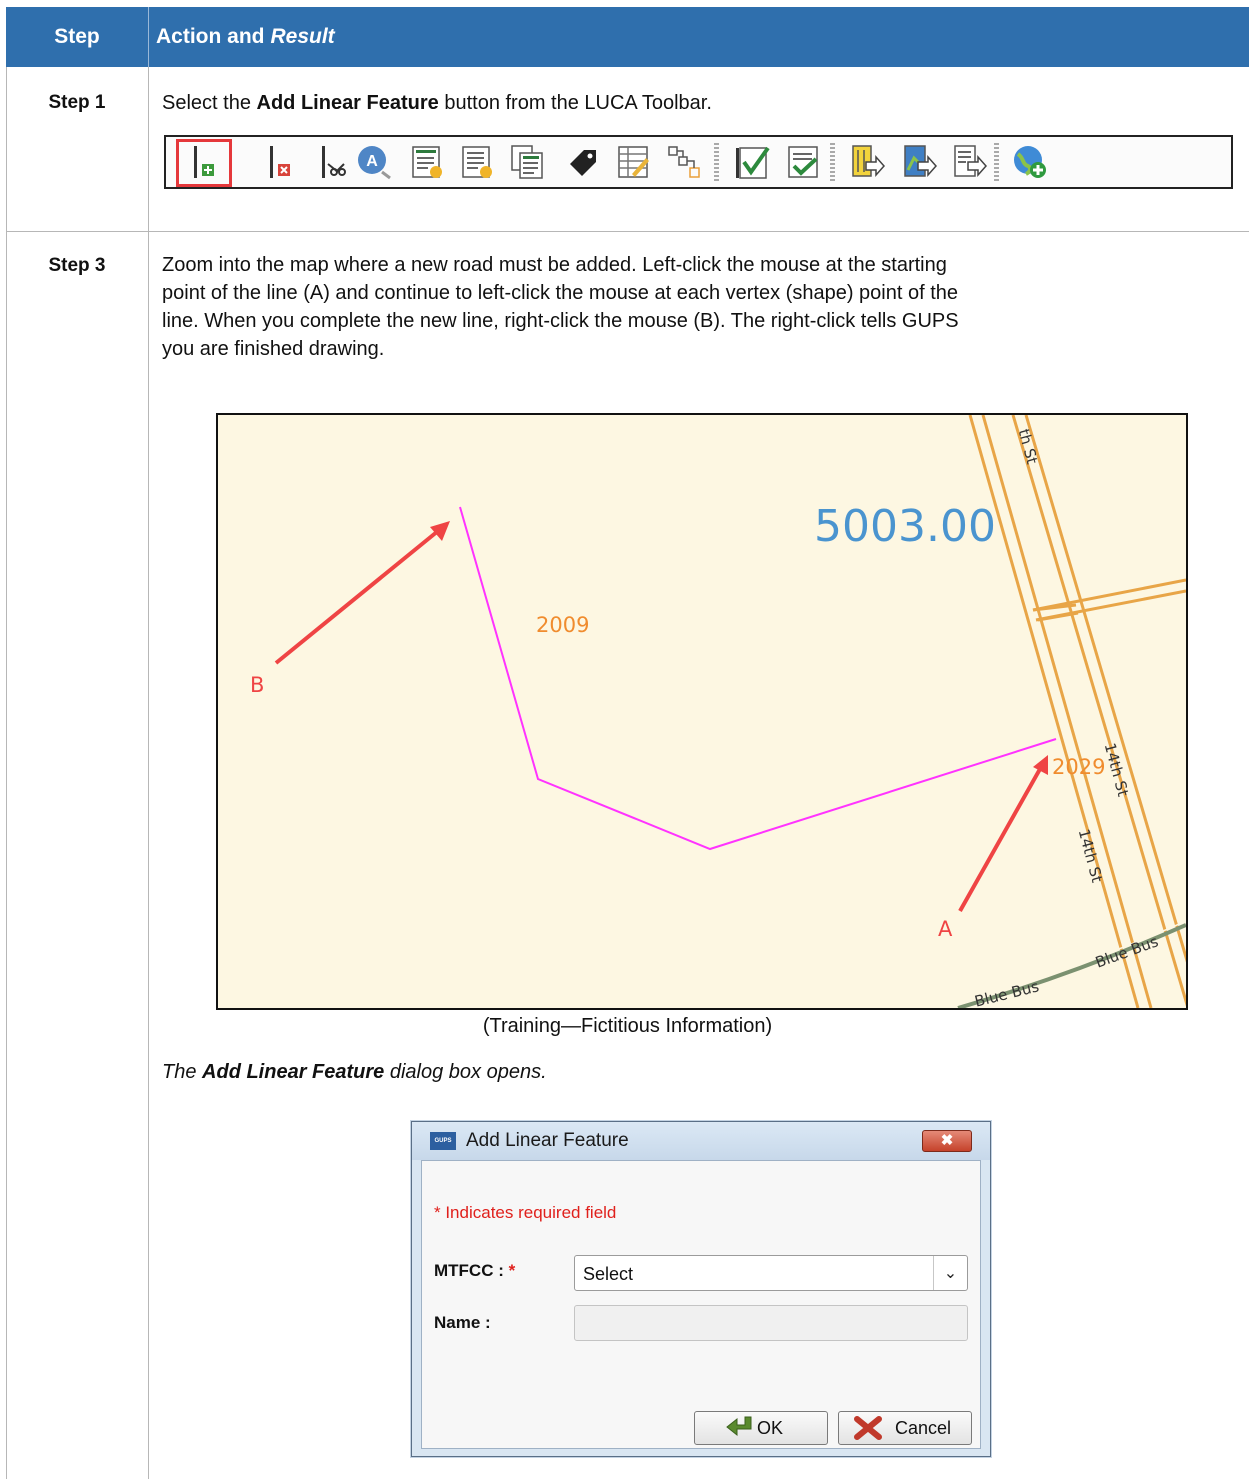  Describe the element at coordinates (627, 231) in the screenshot. I see `row-divider` at that location.